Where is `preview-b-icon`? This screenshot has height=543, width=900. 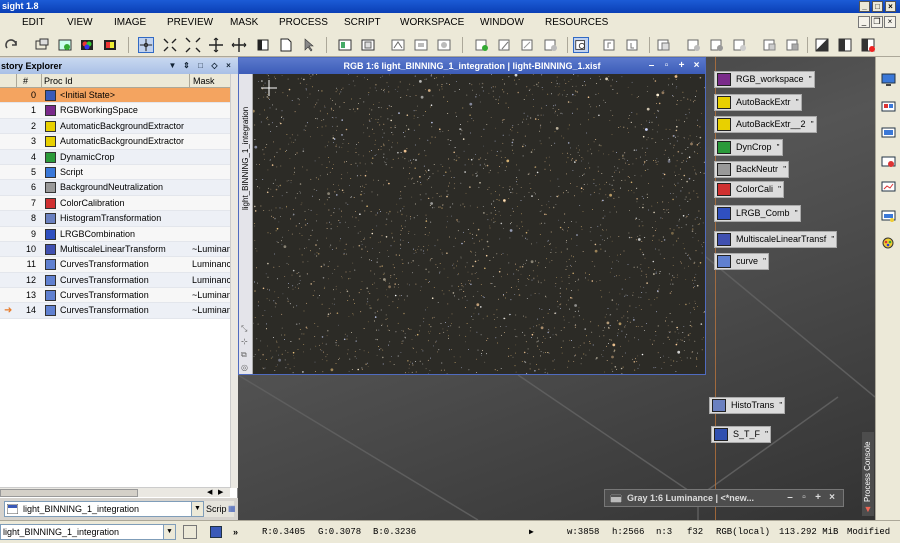
preview-b-icon is located at coordinates (421, 45).